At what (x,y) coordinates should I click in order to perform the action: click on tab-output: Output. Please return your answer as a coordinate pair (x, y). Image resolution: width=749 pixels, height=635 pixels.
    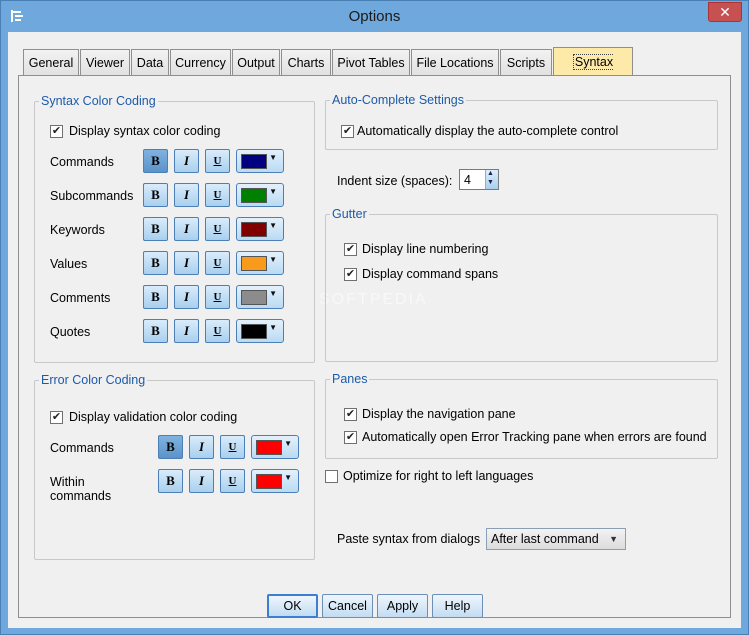
    Looking at the image, I should click on (256, 62).